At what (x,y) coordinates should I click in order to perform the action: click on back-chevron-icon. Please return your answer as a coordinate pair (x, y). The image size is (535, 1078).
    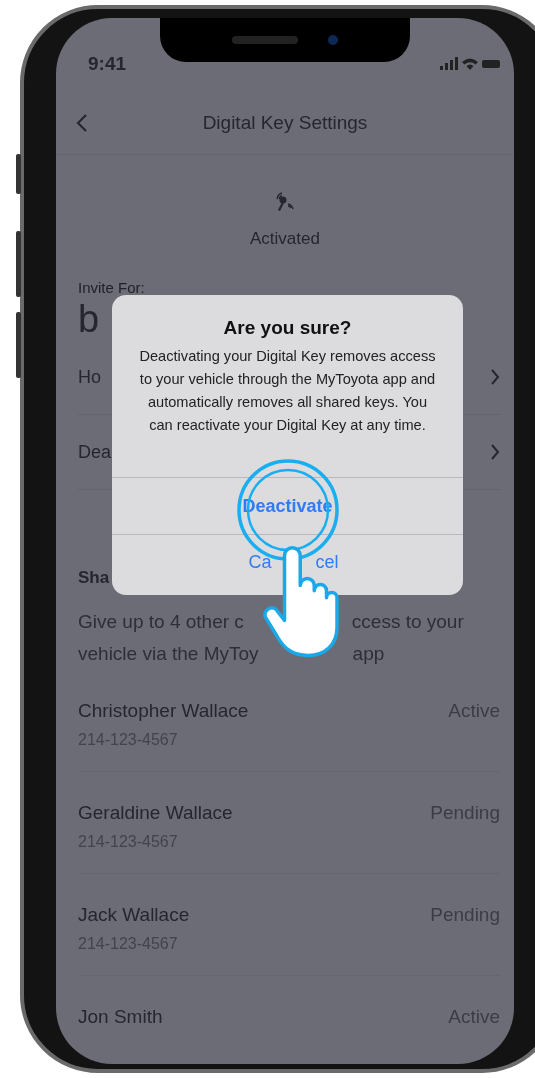
    Looking at the image, I should click on (82, 123).